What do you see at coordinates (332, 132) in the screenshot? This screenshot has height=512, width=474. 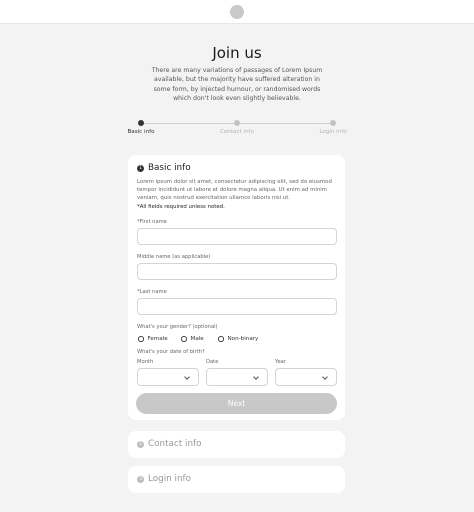 I see `step-3-label: Login info` at bounding box center [332, 132].